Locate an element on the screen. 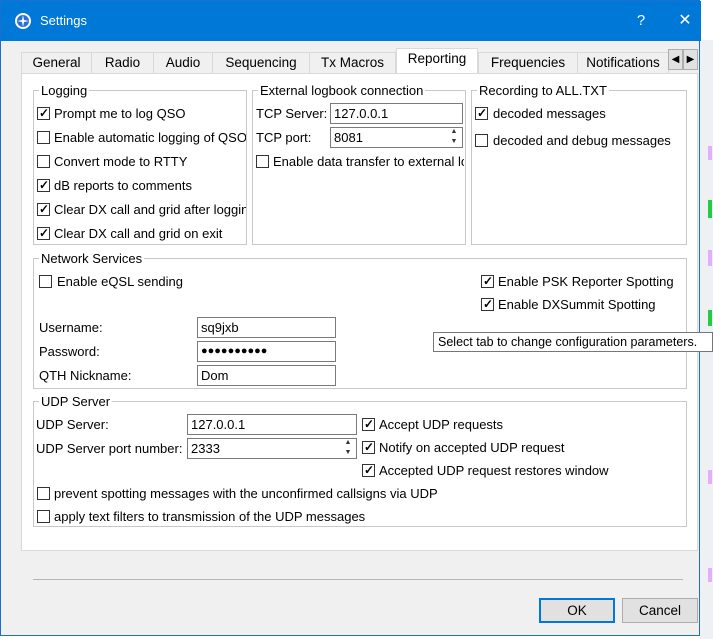  window-title: Settings is located at coordinates (63, 20).